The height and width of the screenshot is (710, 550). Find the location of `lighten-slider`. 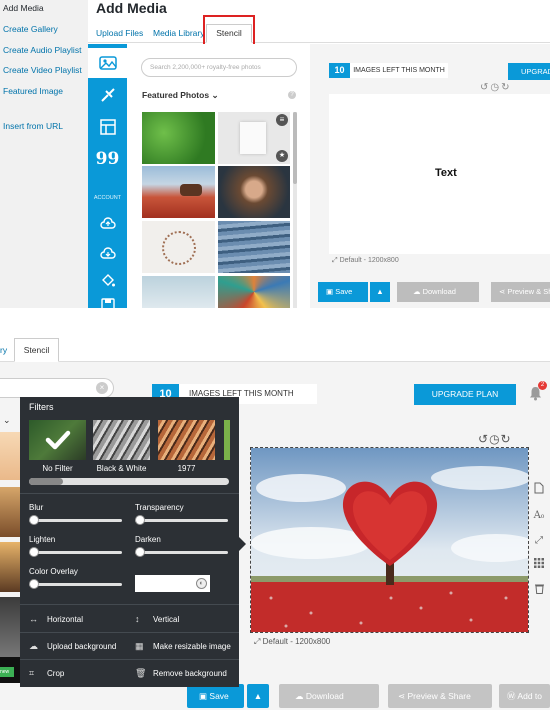

lighten-slider is located at coordinates (75, 552).